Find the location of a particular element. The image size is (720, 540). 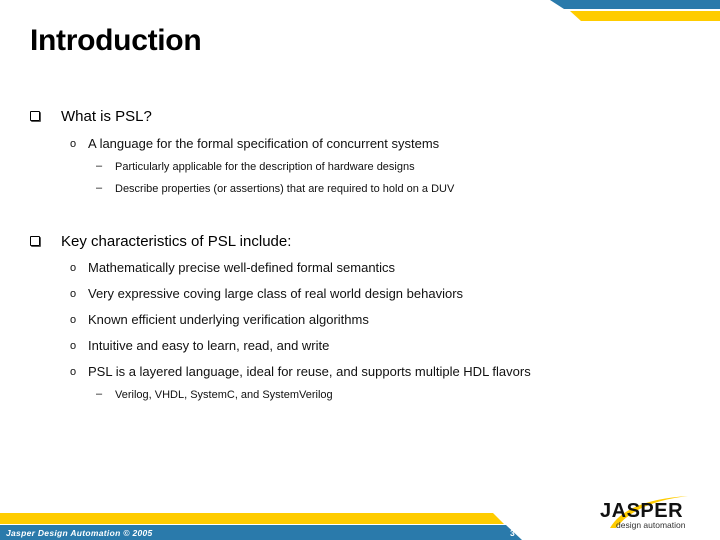

jasper-logo: JASPER design automation is located at coordinates (646, 512).